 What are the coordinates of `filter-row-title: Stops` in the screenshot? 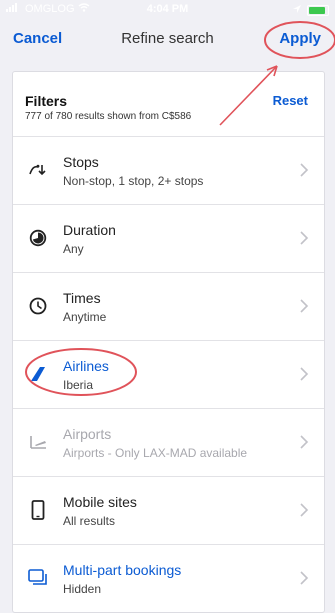 It's located at (81, 162).